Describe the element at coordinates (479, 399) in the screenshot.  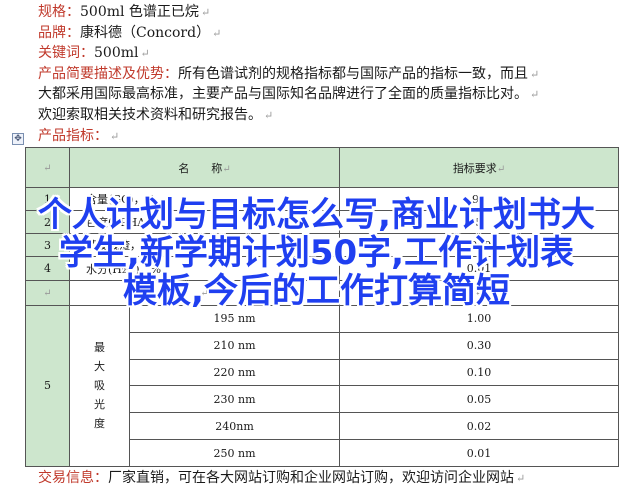
I see `absorbance-value-cell: 0.05` at that location.